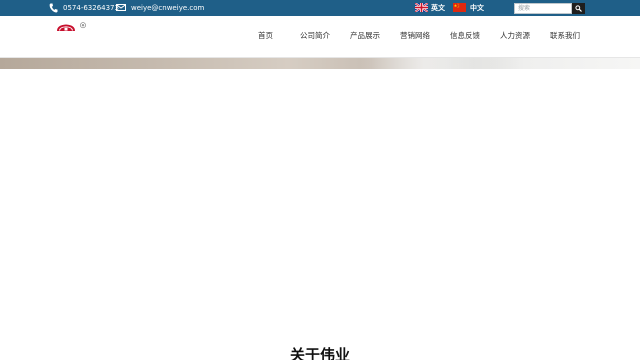 The width and height of the screenshot is (640, 360). I want to click on email-address: weiye@cnweiye.com, so click(167, 8).